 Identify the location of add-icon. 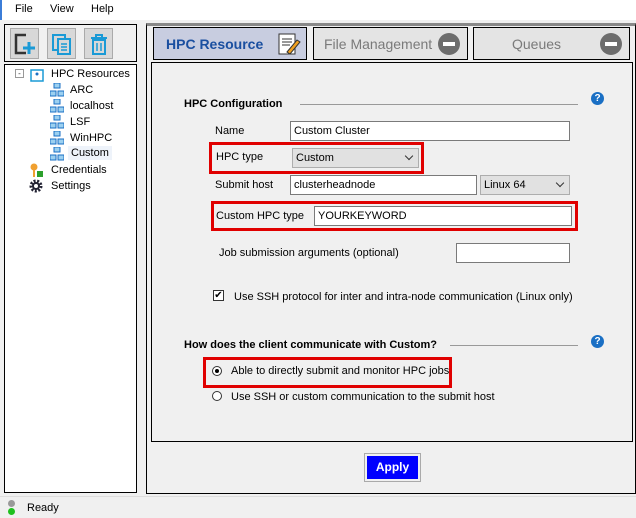
(24, 43).